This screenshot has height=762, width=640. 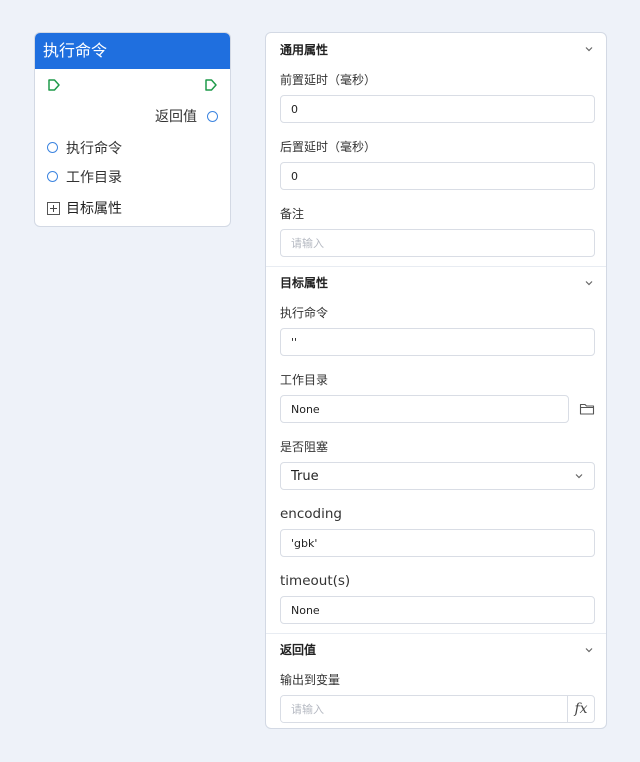 I want to click on output-port-row: 返回值, so click(x=132, y=116).